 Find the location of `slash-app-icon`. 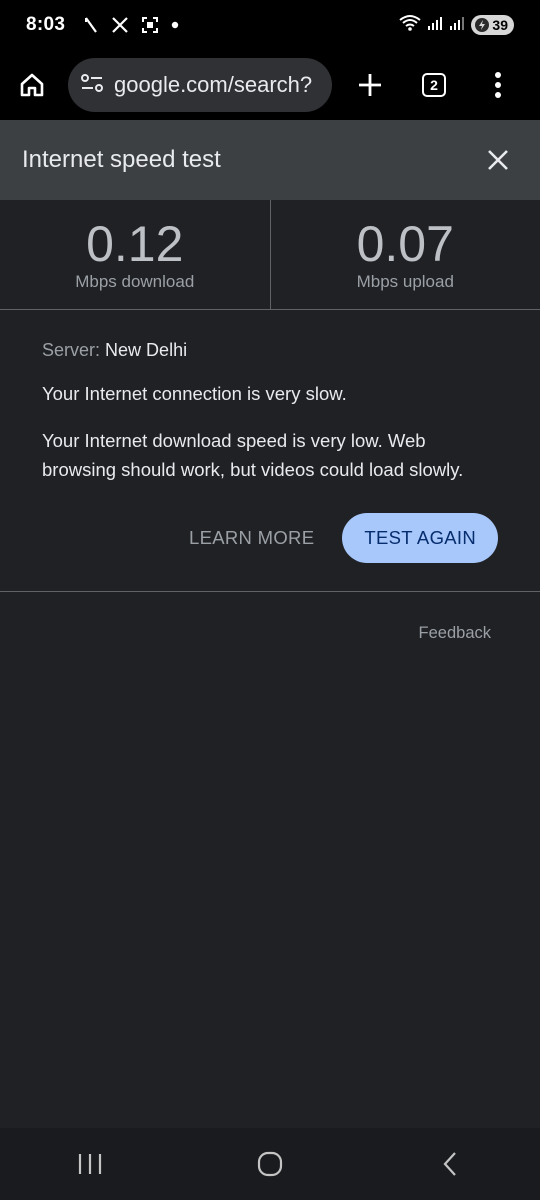

slash-app-icon is located at coordinates (91, 25).